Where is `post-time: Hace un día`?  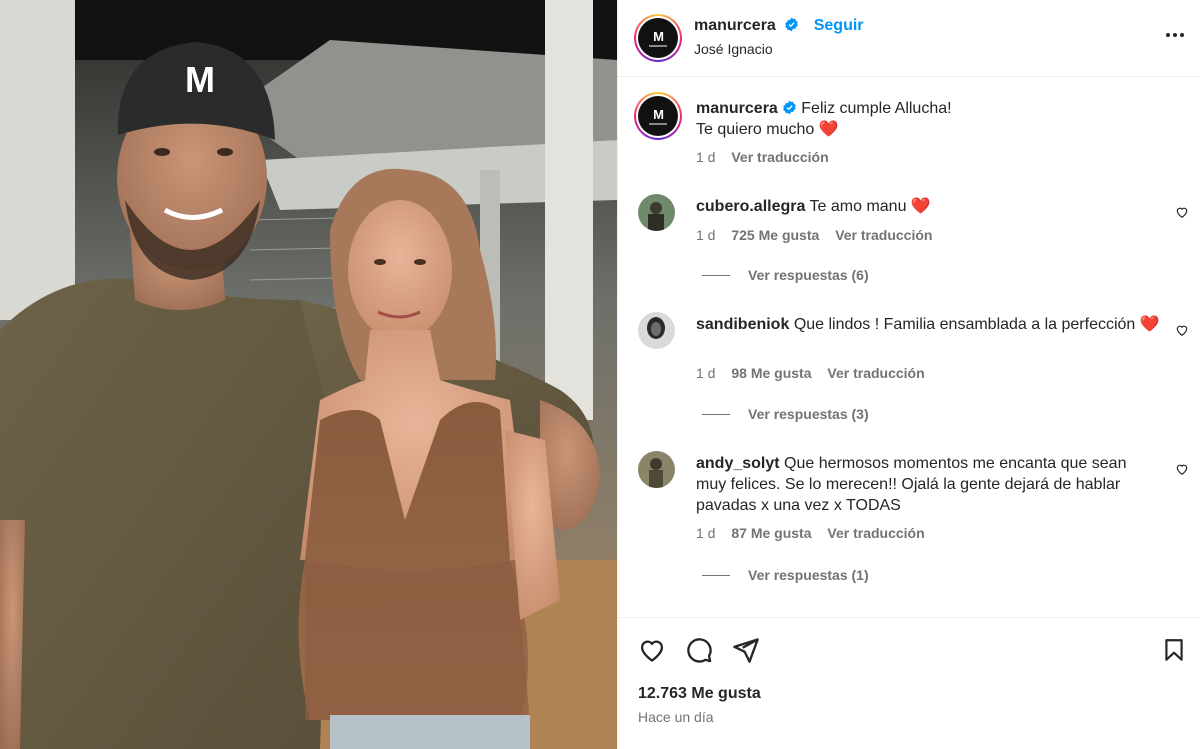
post-time: Hace un día is located at coordinates (676, 717).